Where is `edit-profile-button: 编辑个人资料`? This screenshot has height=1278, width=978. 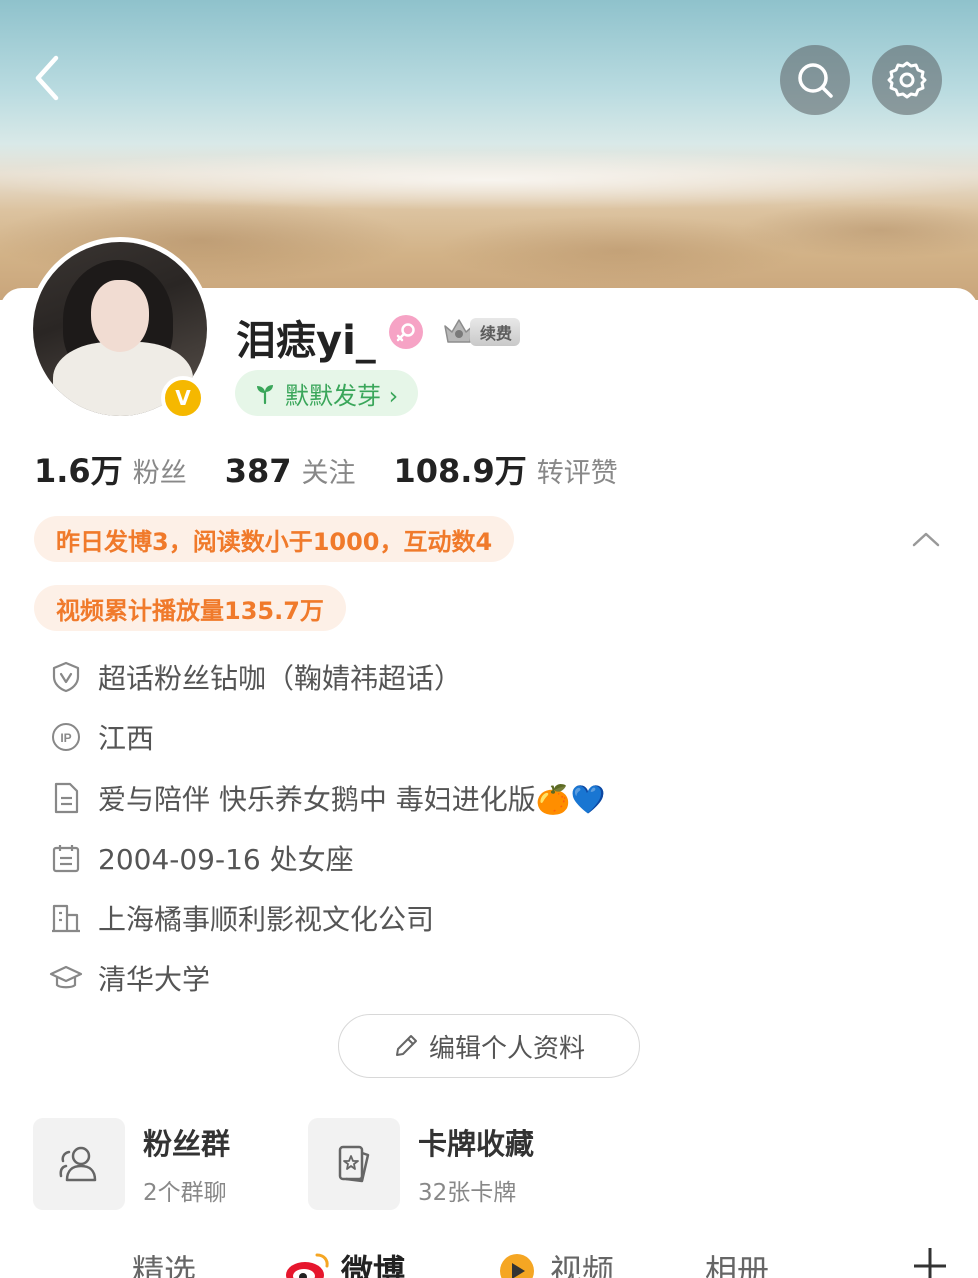 edit-profile-button: 编辑个人资料 is located at coordinates (489, 1046).